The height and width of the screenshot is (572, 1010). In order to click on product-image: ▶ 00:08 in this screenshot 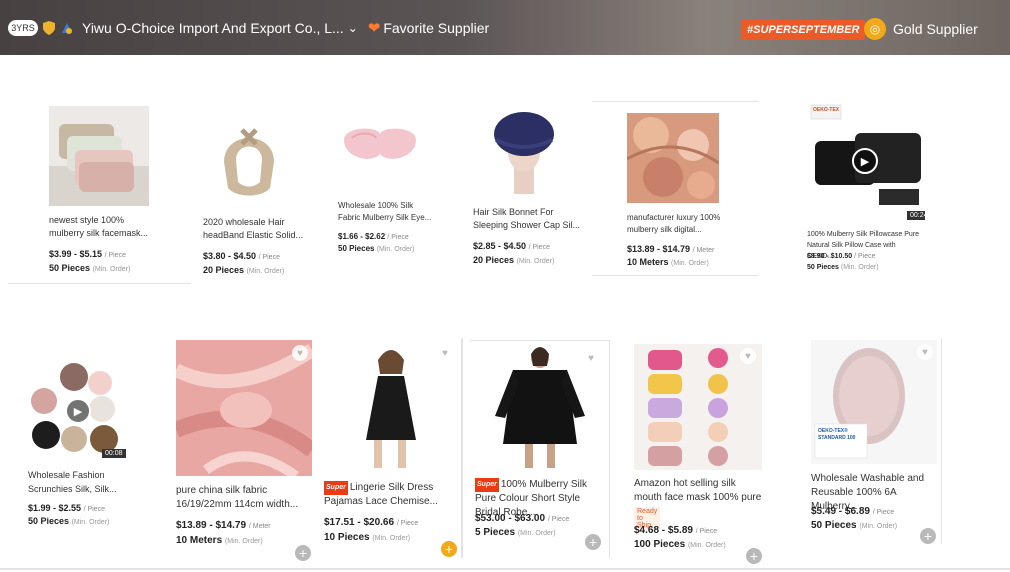, I will do `click(78, 411)`.